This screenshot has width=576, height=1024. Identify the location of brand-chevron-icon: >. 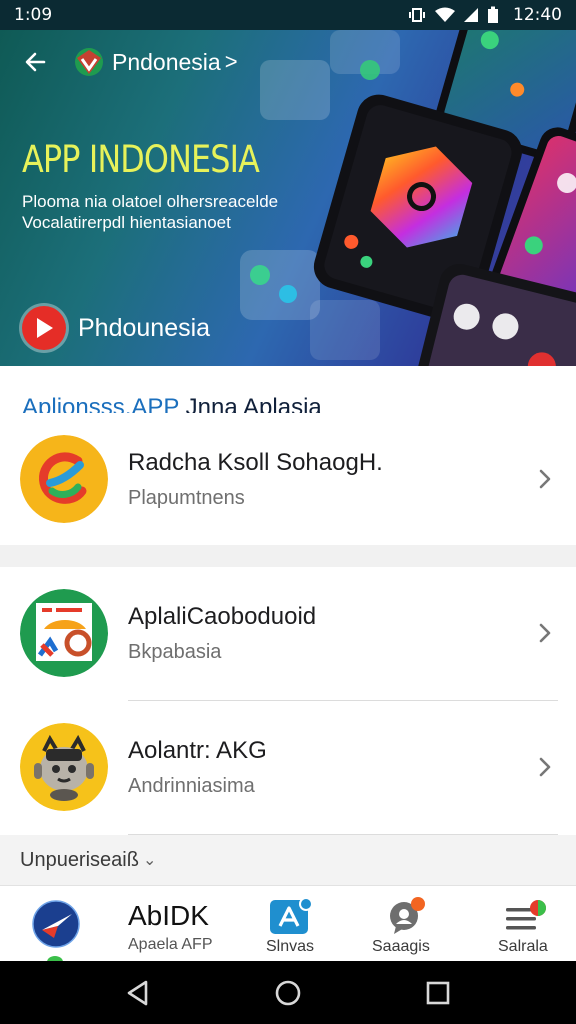
(231, 61).